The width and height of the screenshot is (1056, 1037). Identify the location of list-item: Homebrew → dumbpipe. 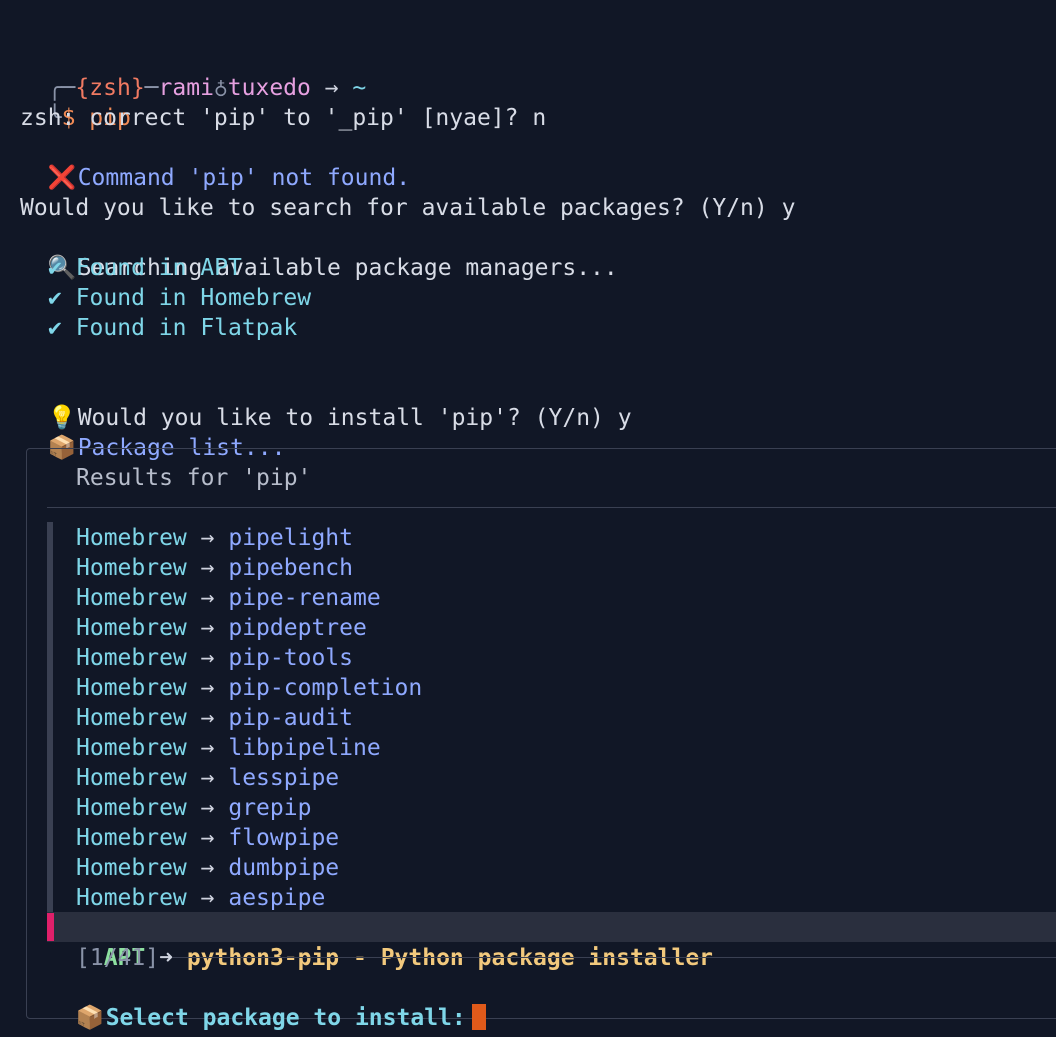
(207, 868).